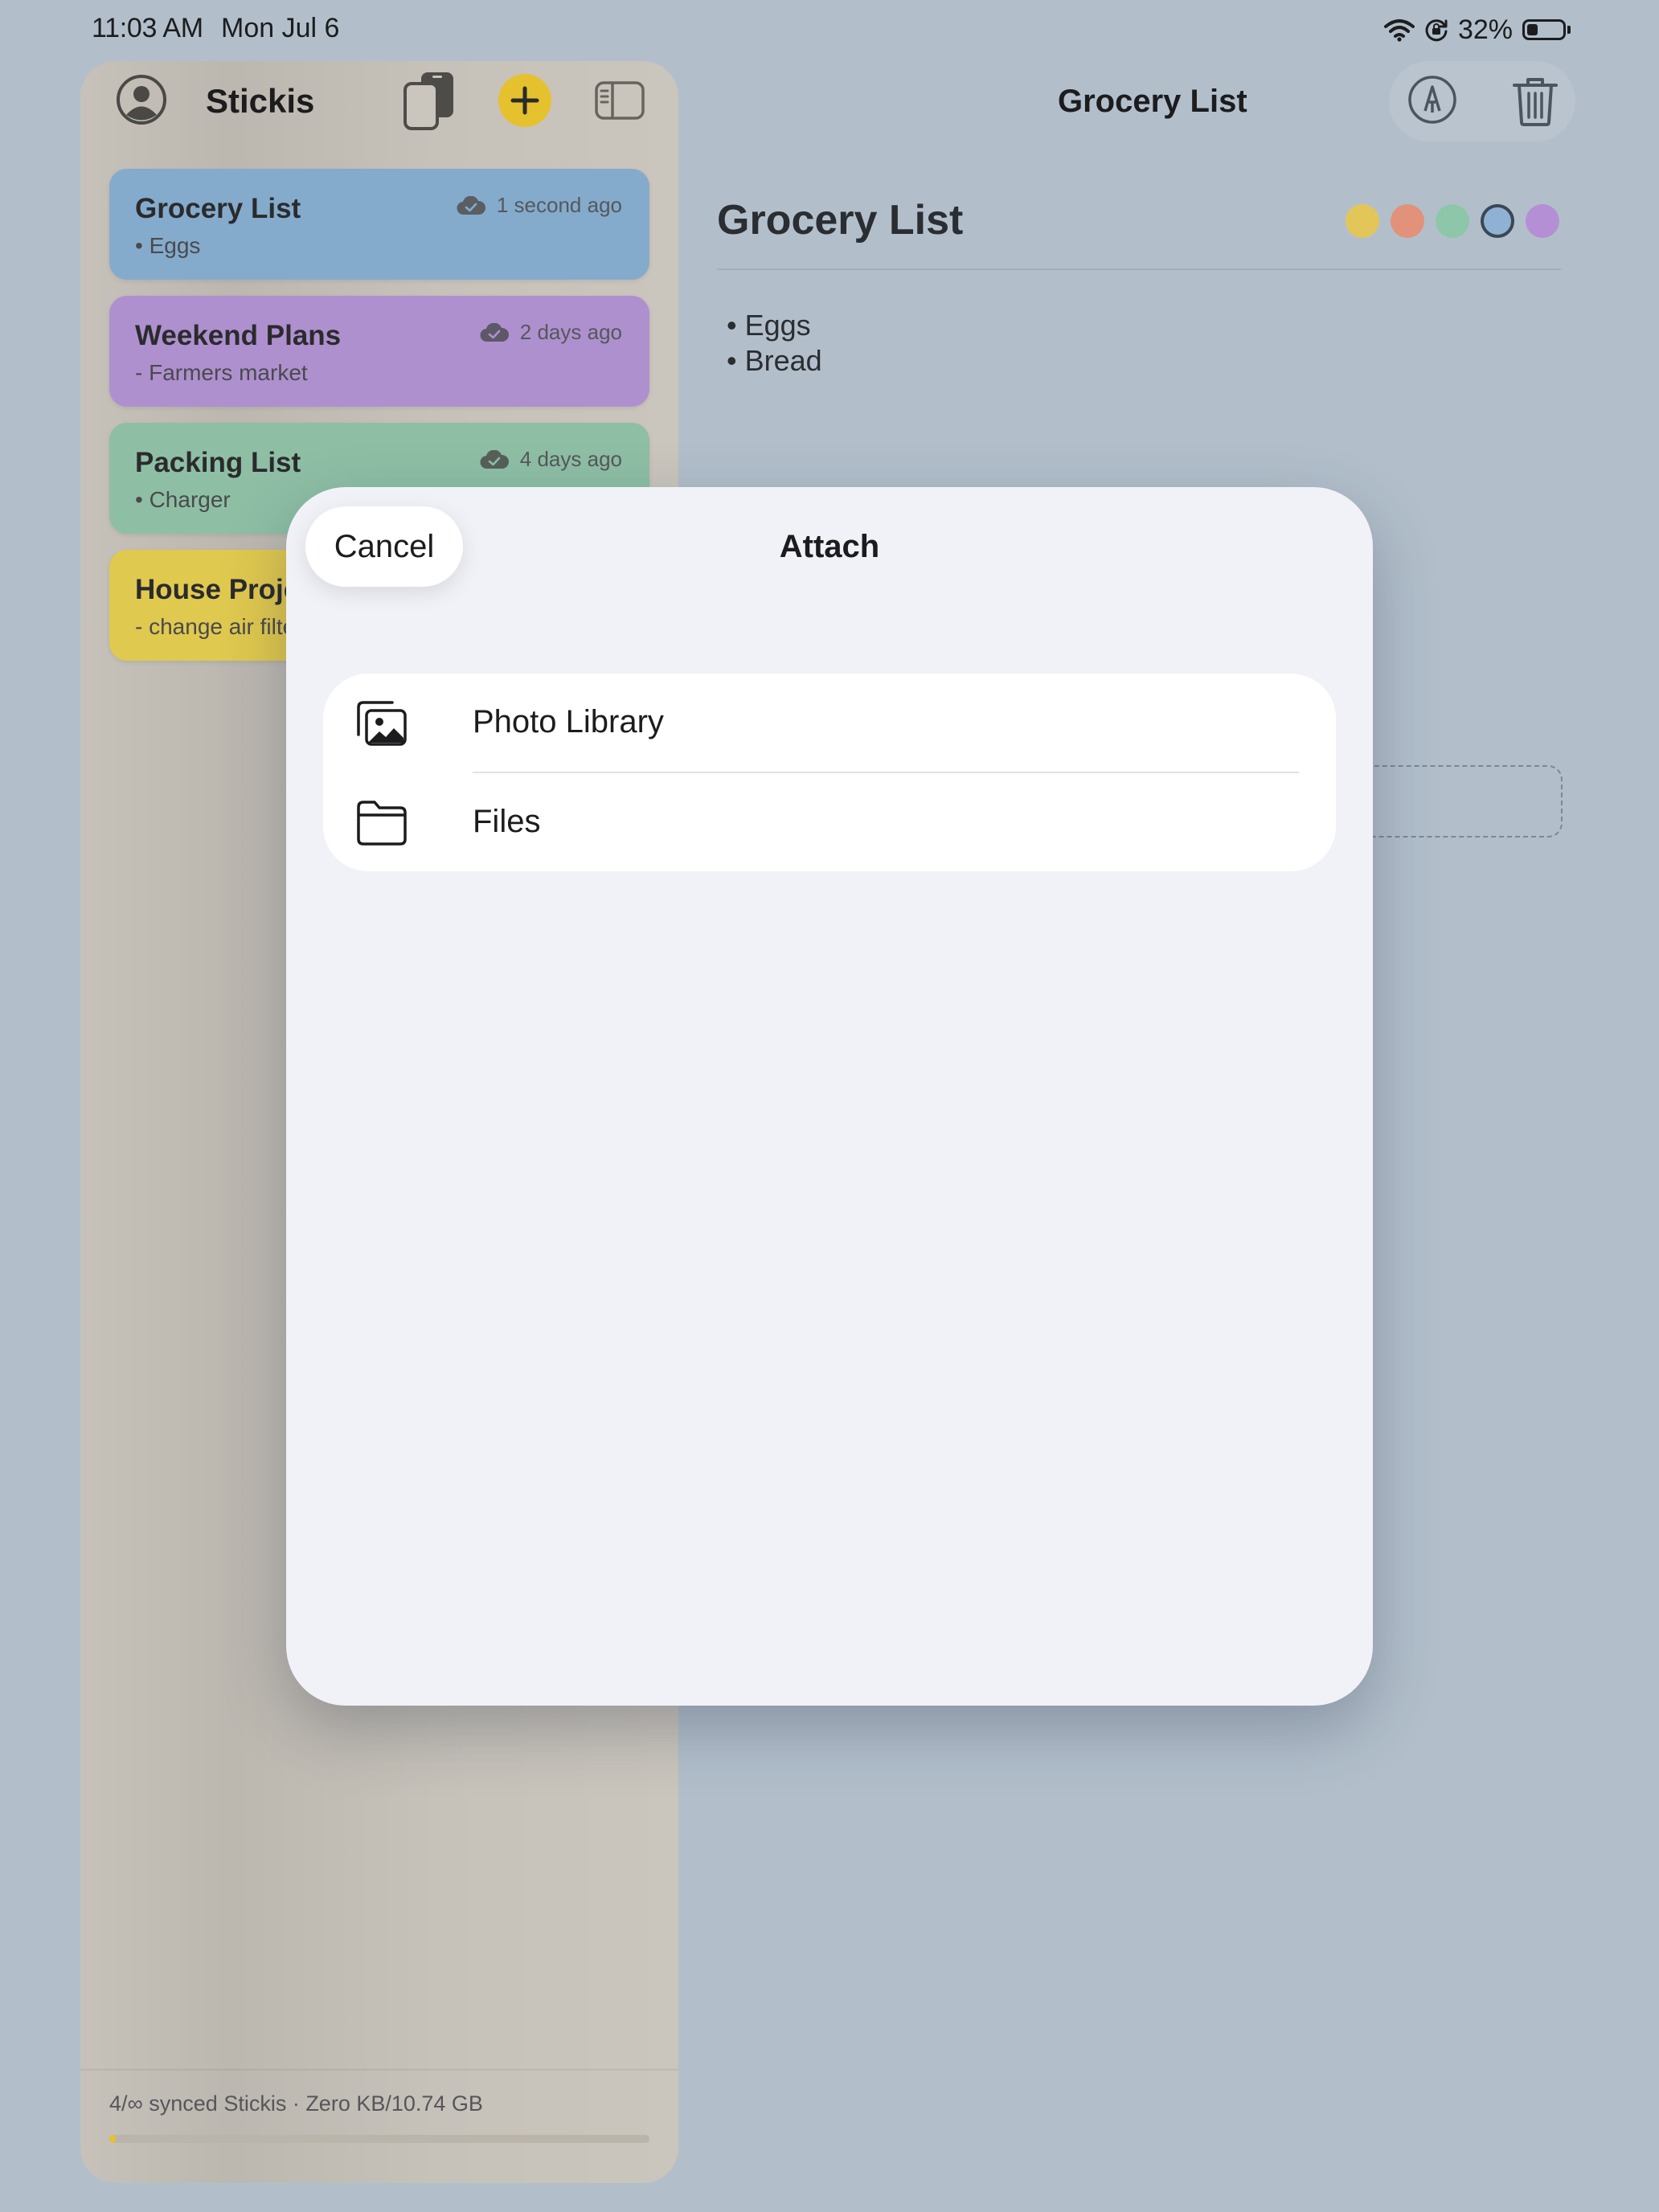  I want to click on pencil-circle-icon, so click(1432, 99).